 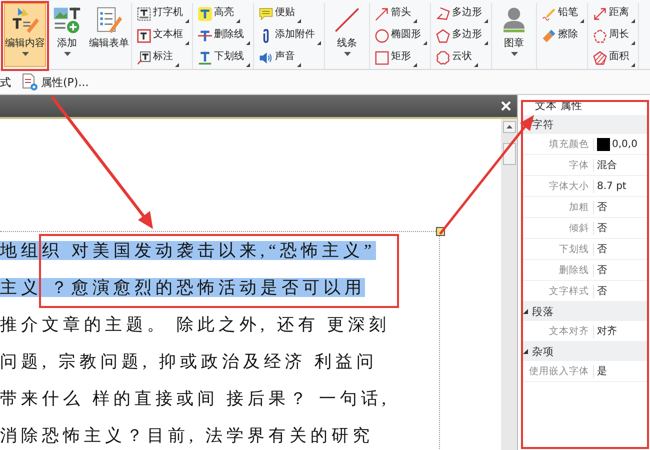 I want to click on underline-icon, so click(x=205, y=57).